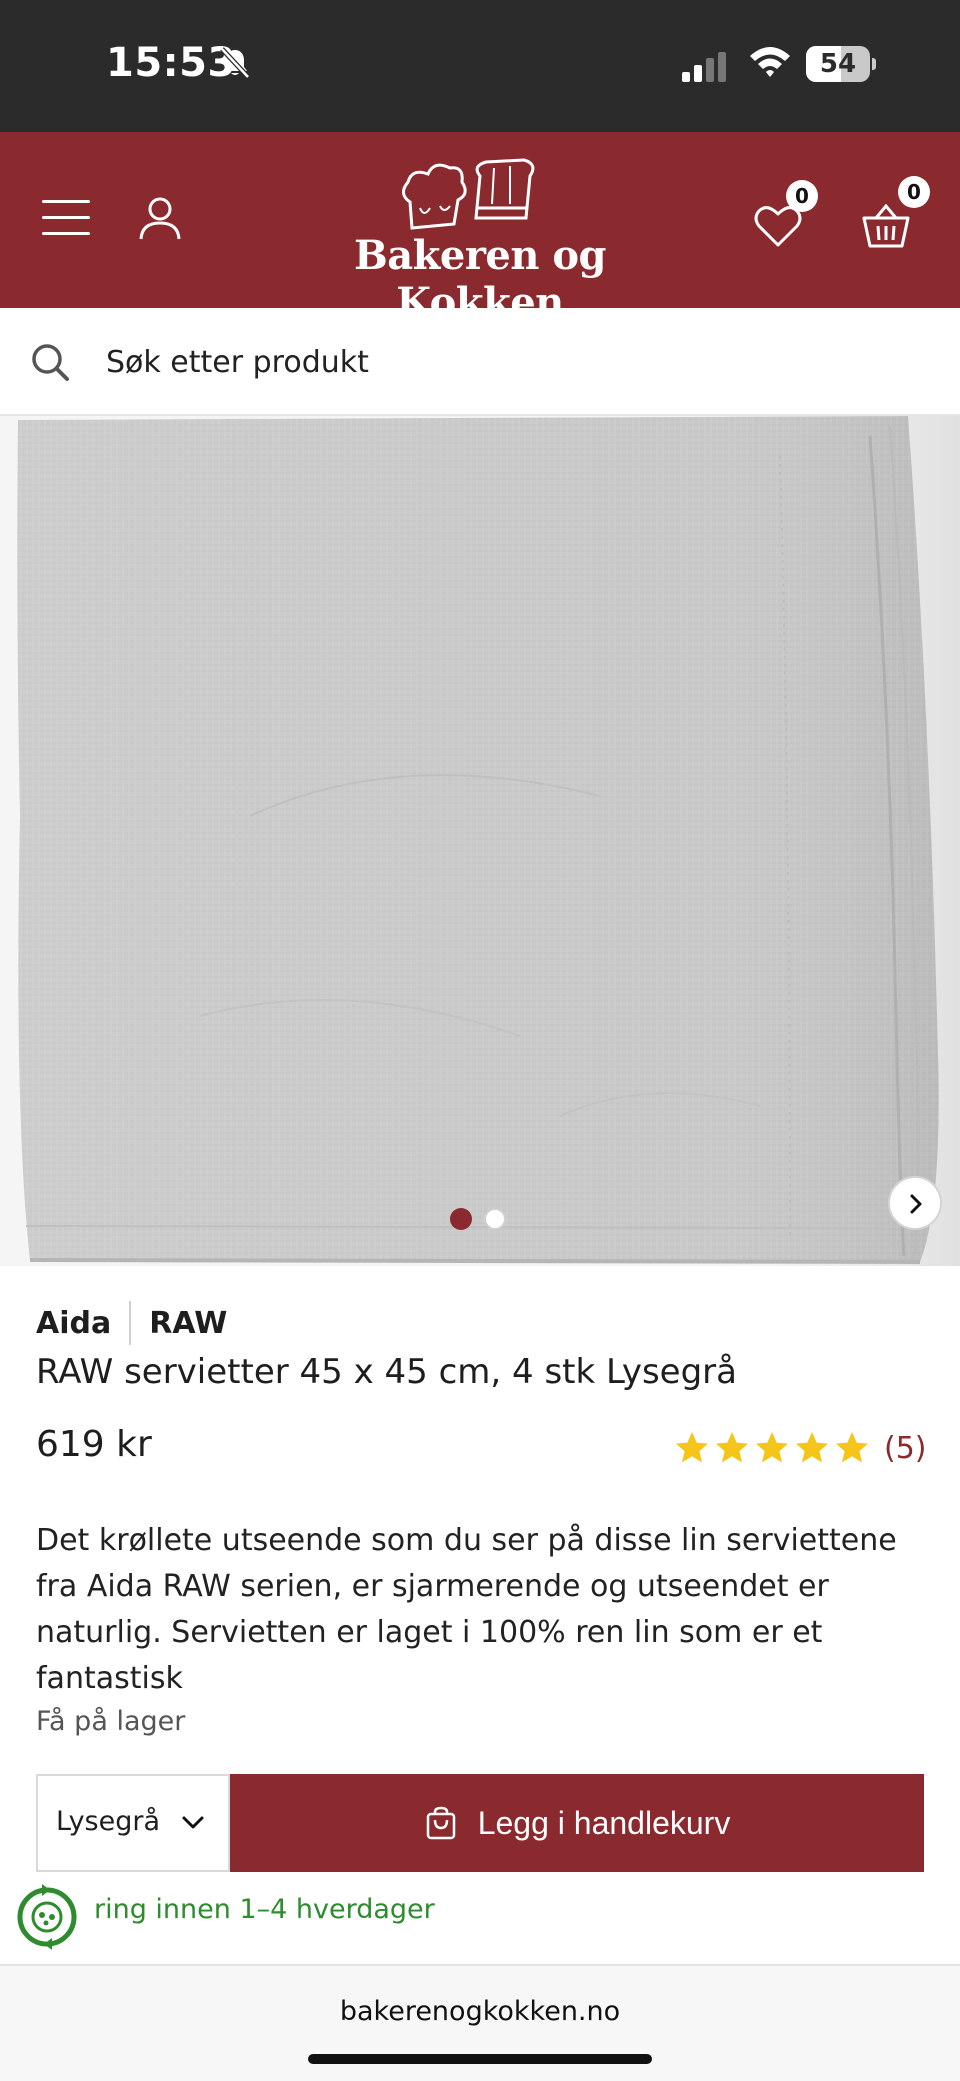 This screenshot has height=2081, width=960. Describe the element at coordinates (468, 194) in the screenshot. I see `chef-hats-icon` at that location.